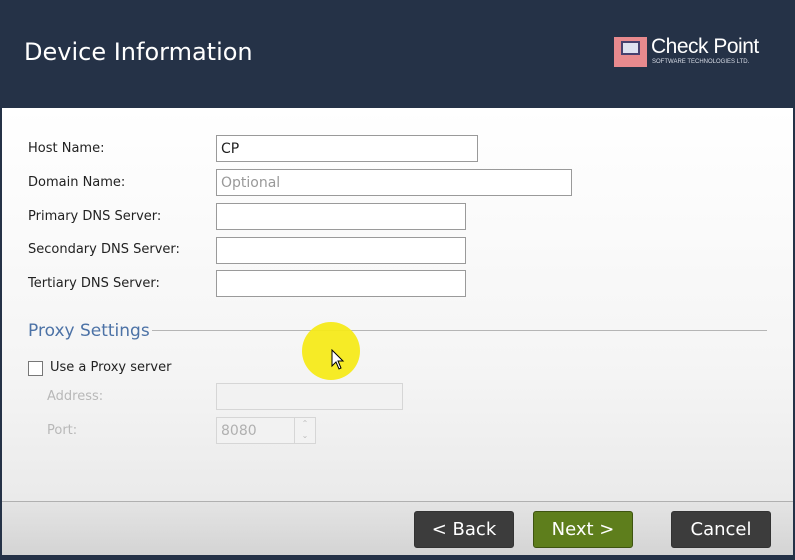  What do you see at coordinates (35, 368) in the screenshot?
I see `use-proxy-checkbox` at bounding box center [35, 368].